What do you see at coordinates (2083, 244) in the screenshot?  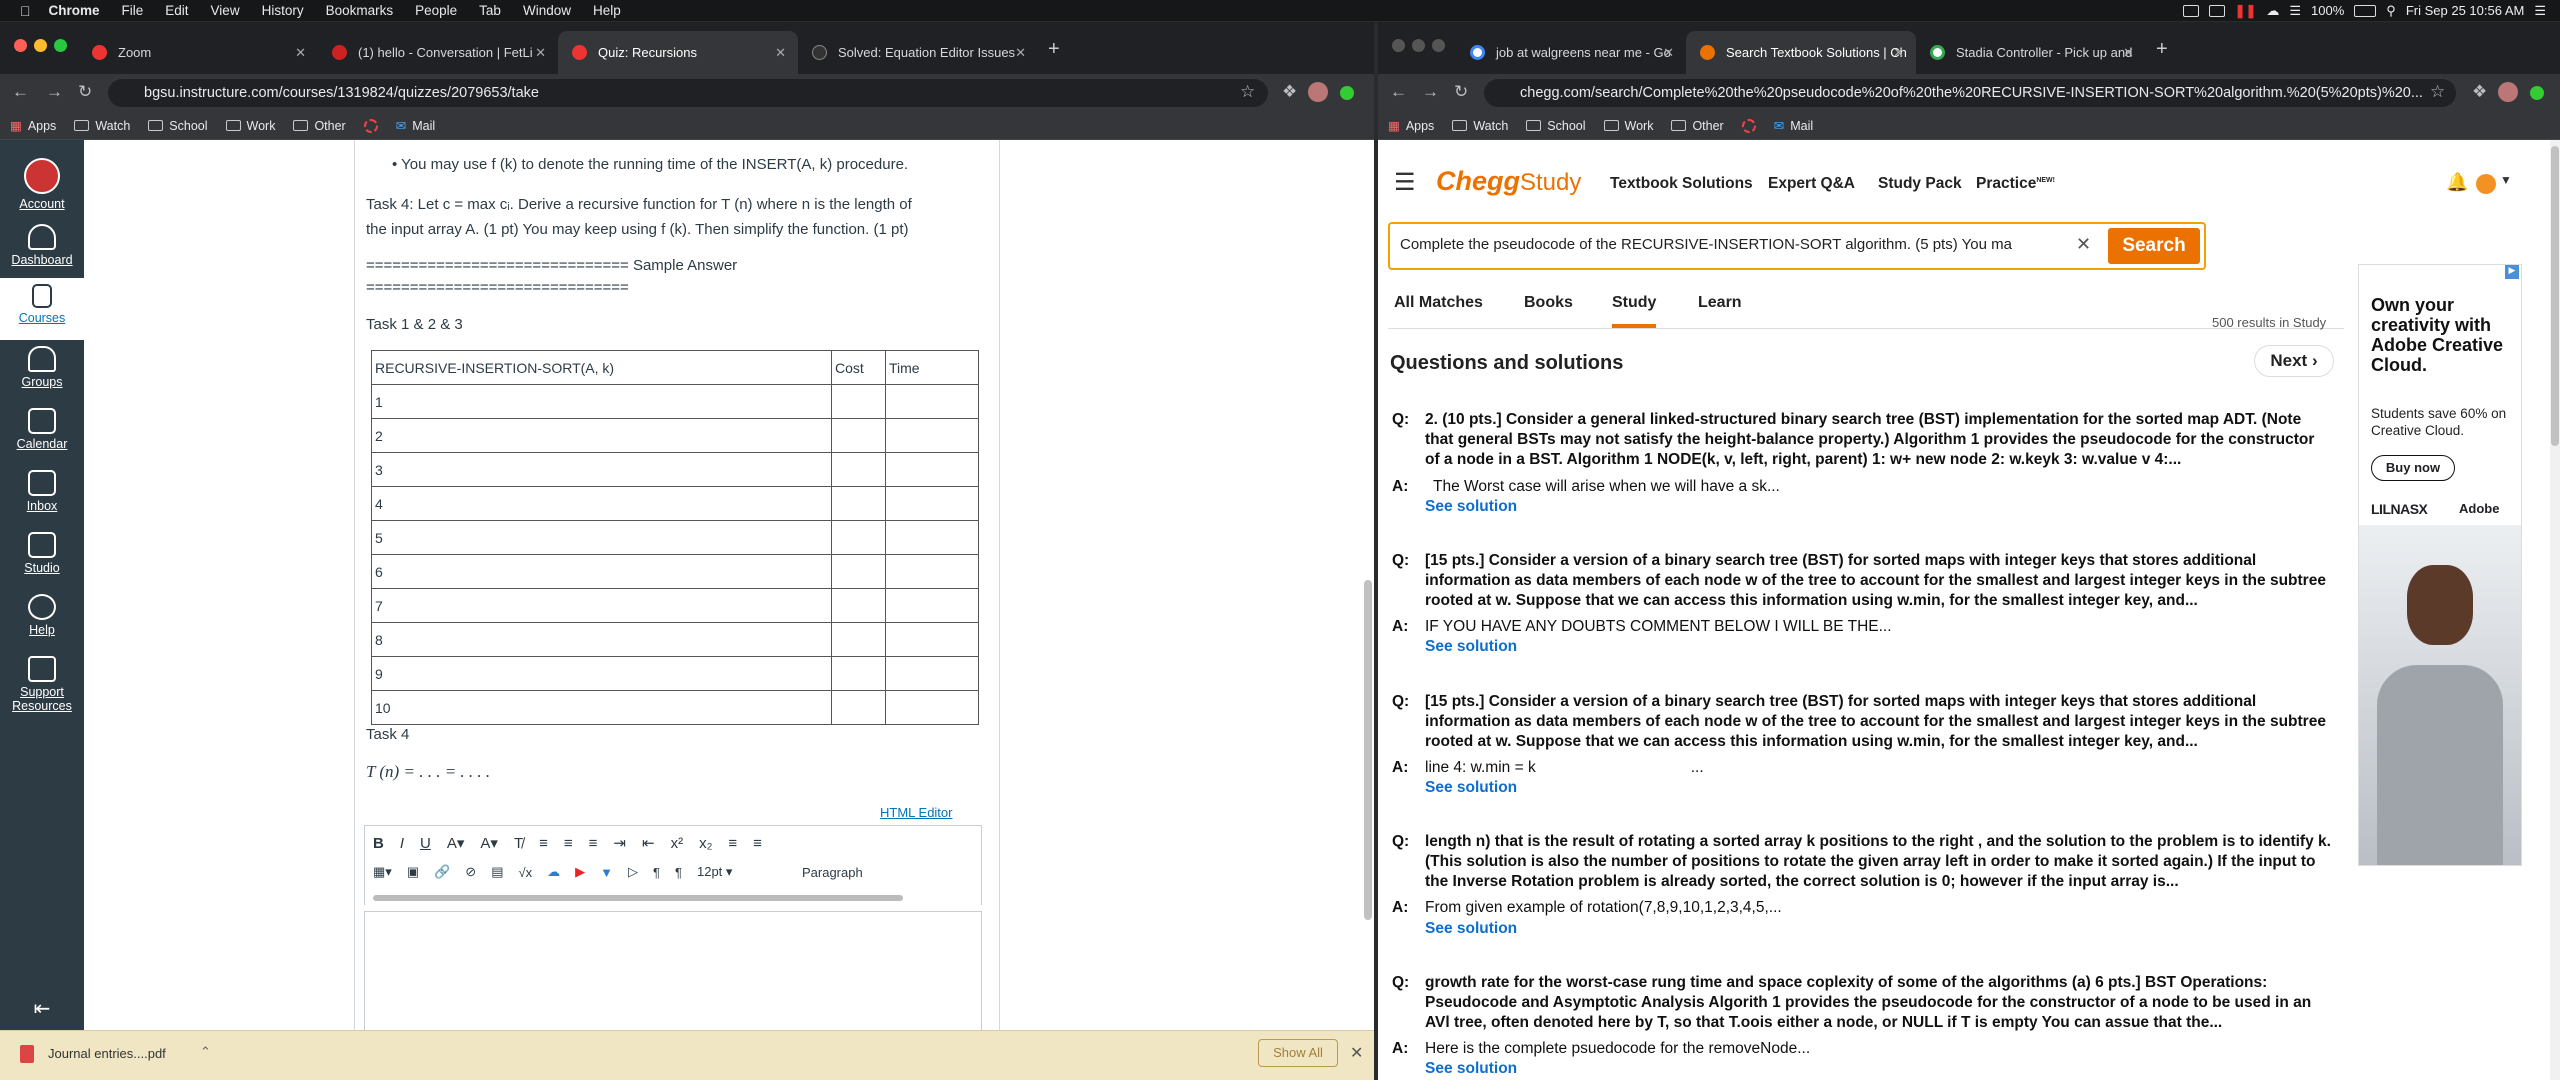 I see `clear-search-icon: ✕` at bounding box center [2083, 244].